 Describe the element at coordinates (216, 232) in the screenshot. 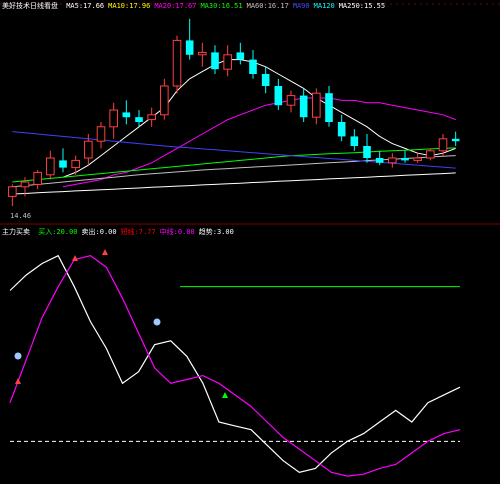

I see `osc-legend-item-4: 趋势:3.00` at that location.